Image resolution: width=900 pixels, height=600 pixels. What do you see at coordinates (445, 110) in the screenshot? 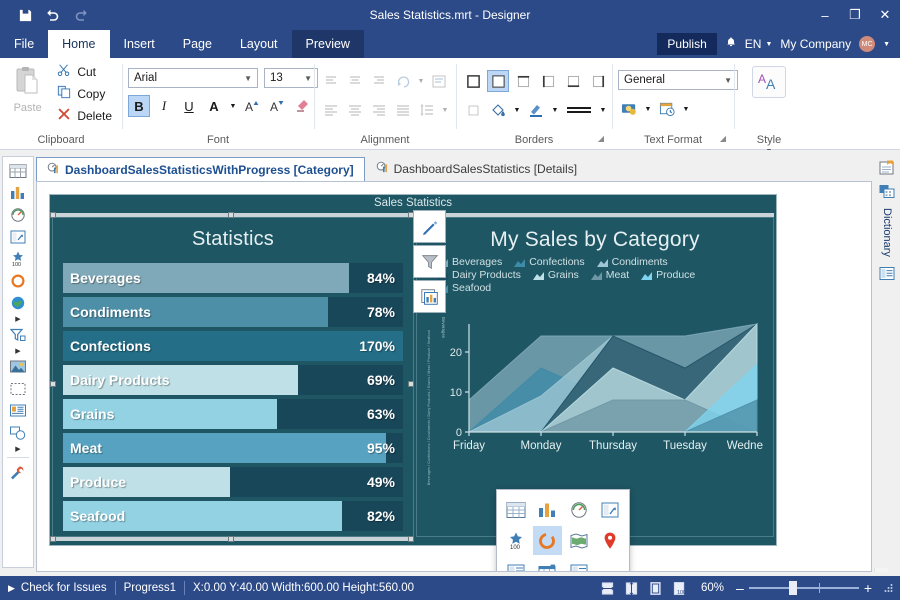
I see `line-spacing-chevron-down-icon: ▼` at bounding box center [445, 110].